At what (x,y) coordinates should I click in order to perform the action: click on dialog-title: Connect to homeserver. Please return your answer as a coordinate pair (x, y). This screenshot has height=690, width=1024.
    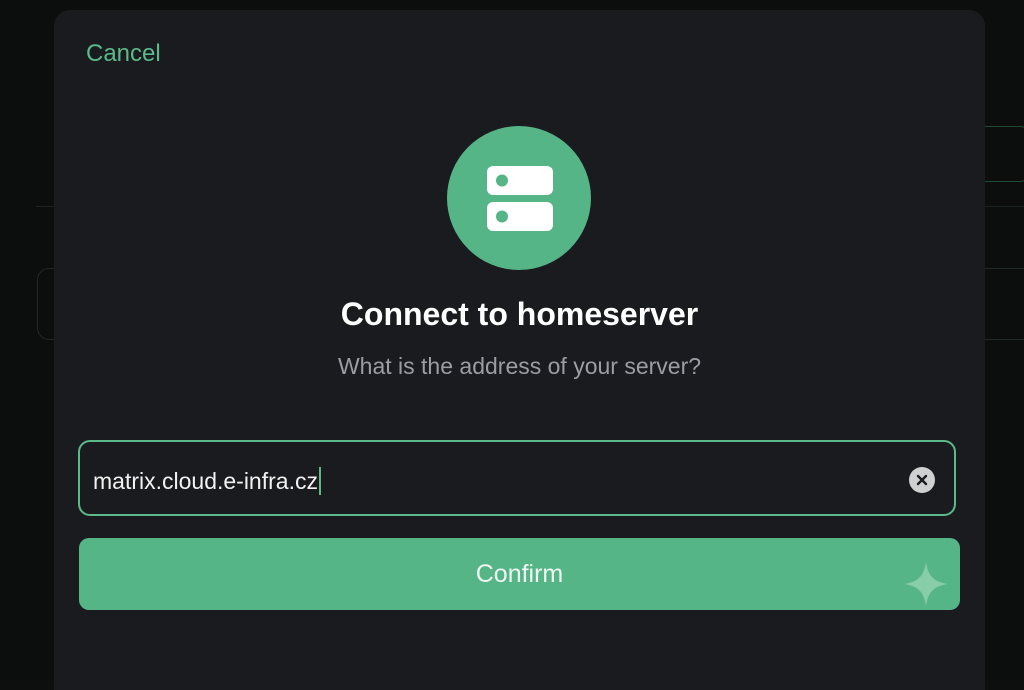
    Looking at the image, I should click on (519, 314).